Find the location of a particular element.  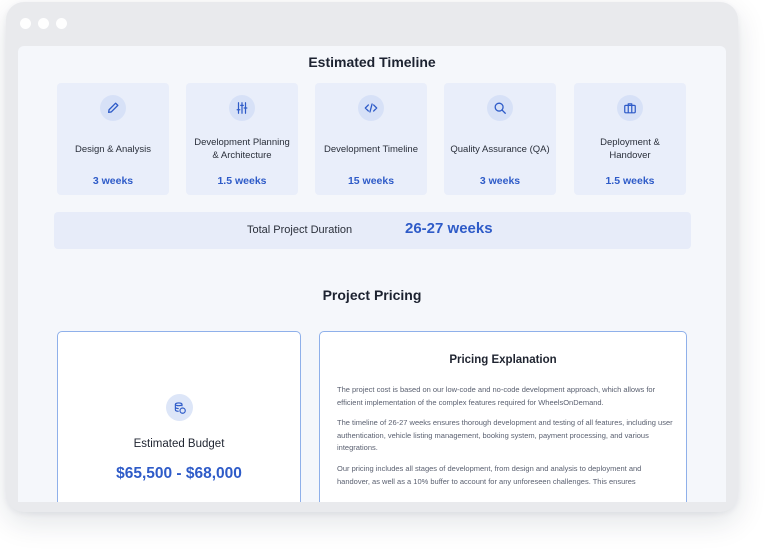

sliders-icon is located at coordinates (242, 108).